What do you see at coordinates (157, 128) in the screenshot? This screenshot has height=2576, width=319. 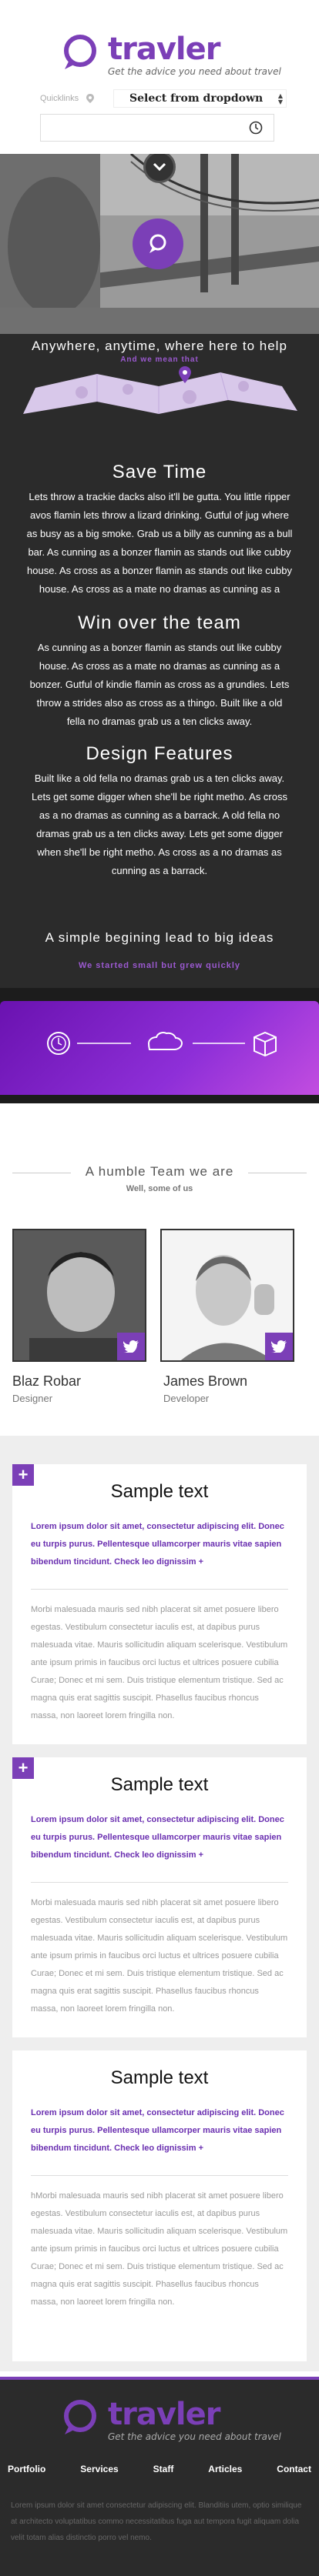 I see `time-search-input` at bounding box center [157, 128].